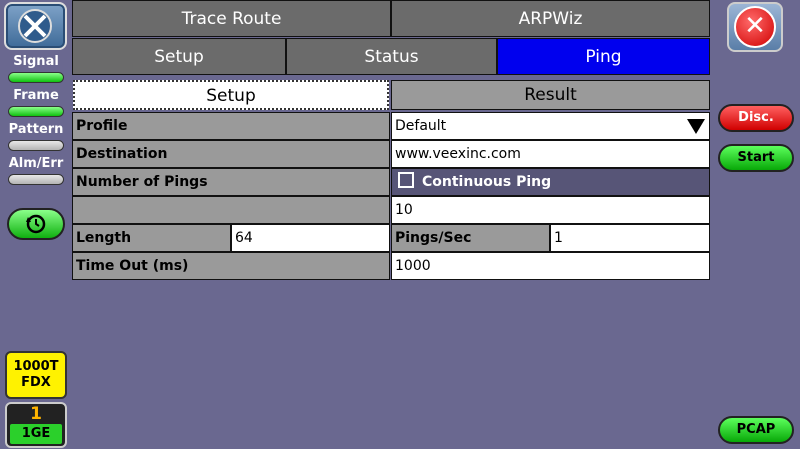  I want to click on disconnect-button: Disc., so click(756, 118).